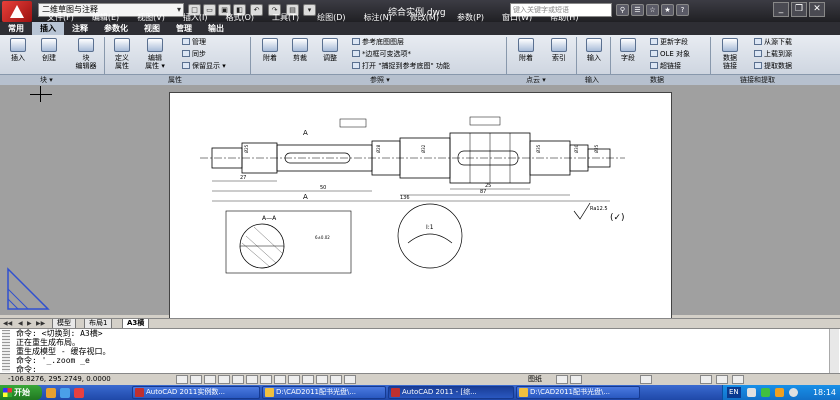 The width and height of the screenshot is (840, 400). Describe the element at coordinates (535, 379) in the screenshot. I see `paper-space-label: 图纸` at that location.